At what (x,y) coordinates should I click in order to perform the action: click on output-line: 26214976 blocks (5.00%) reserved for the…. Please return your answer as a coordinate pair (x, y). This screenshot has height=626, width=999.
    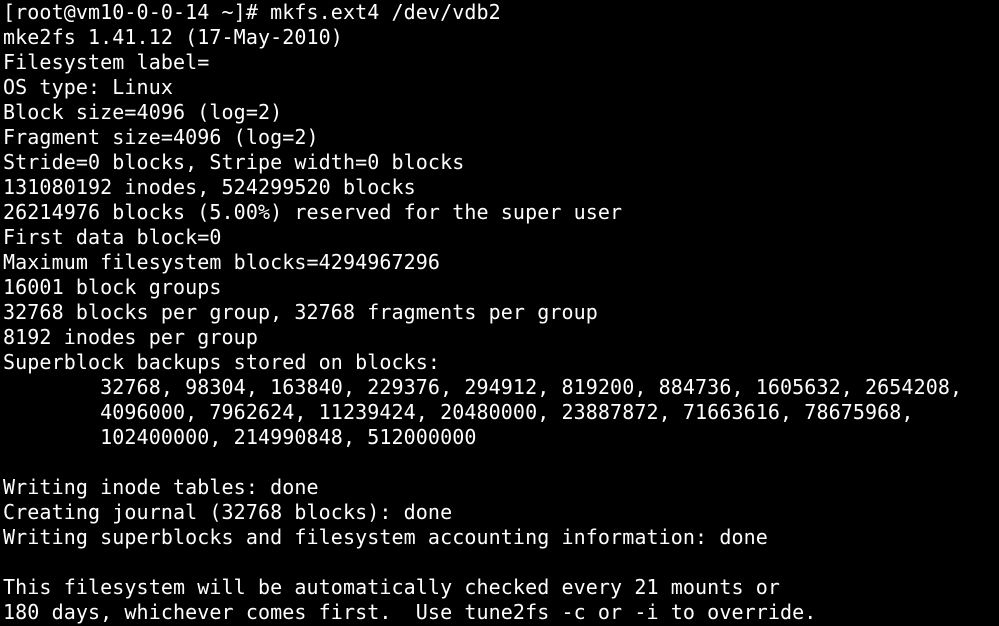
    Looking at the image, I should click on (313, 212).